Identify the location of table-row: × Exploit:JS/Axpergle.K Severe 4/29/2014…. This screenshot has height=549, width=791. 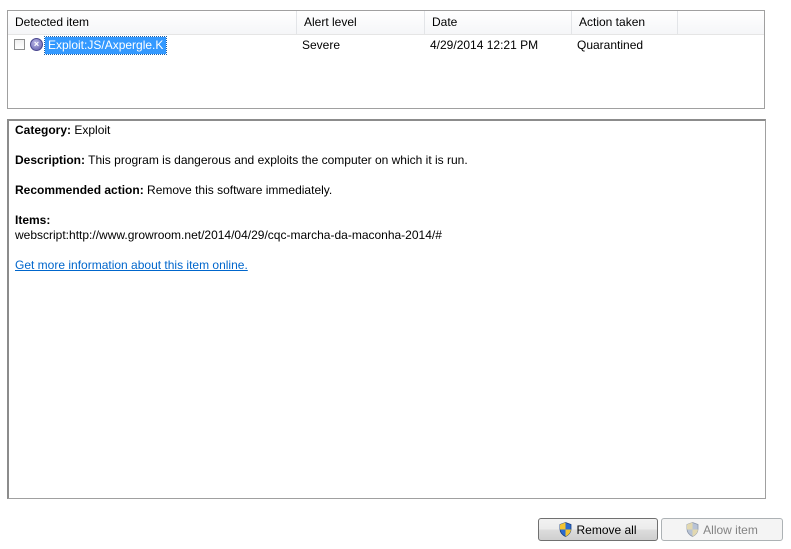
(386, 45).